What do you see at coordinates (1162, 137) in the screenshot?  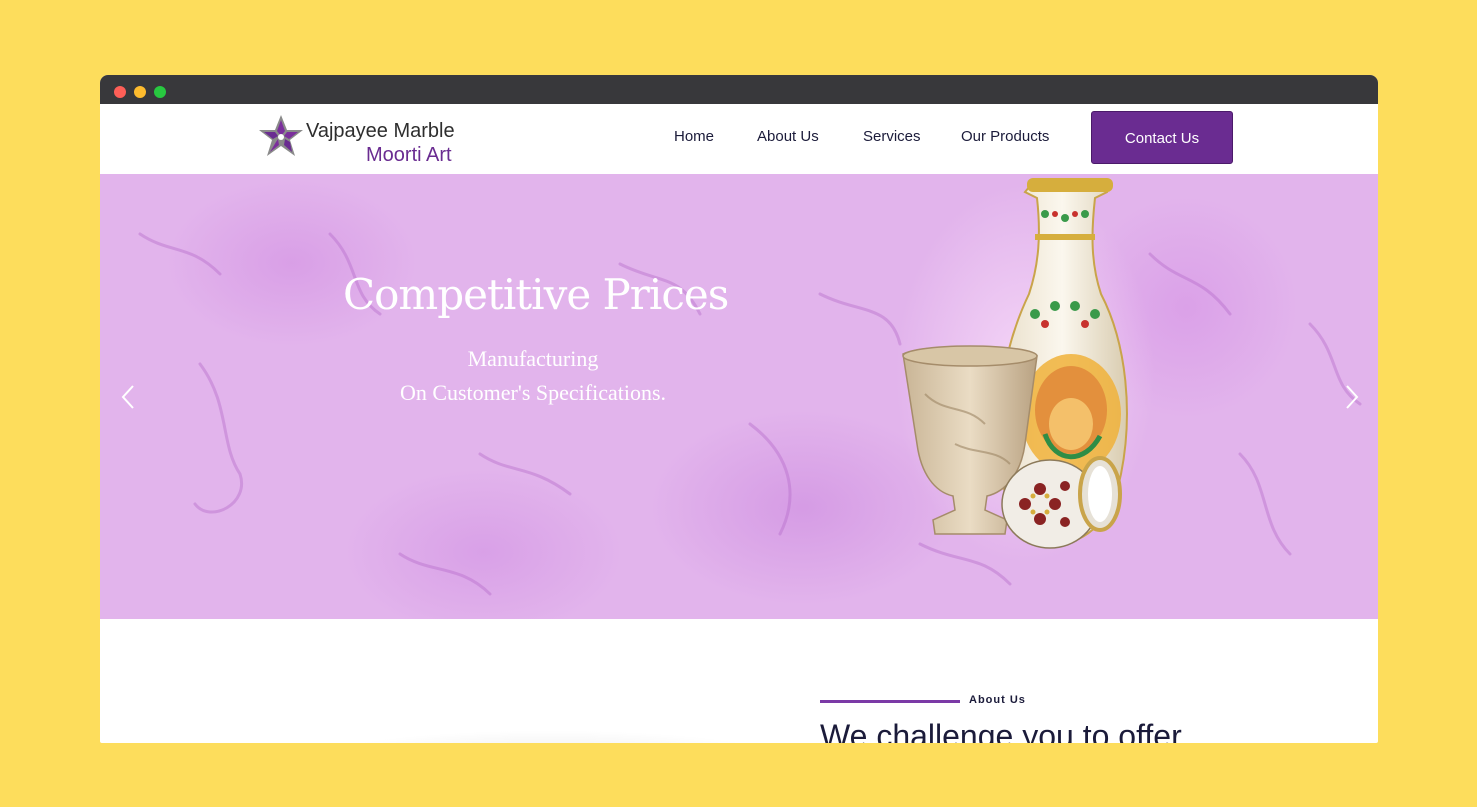 I see `contact-us-button: Contact Us` at bounding box center [1162, 137].